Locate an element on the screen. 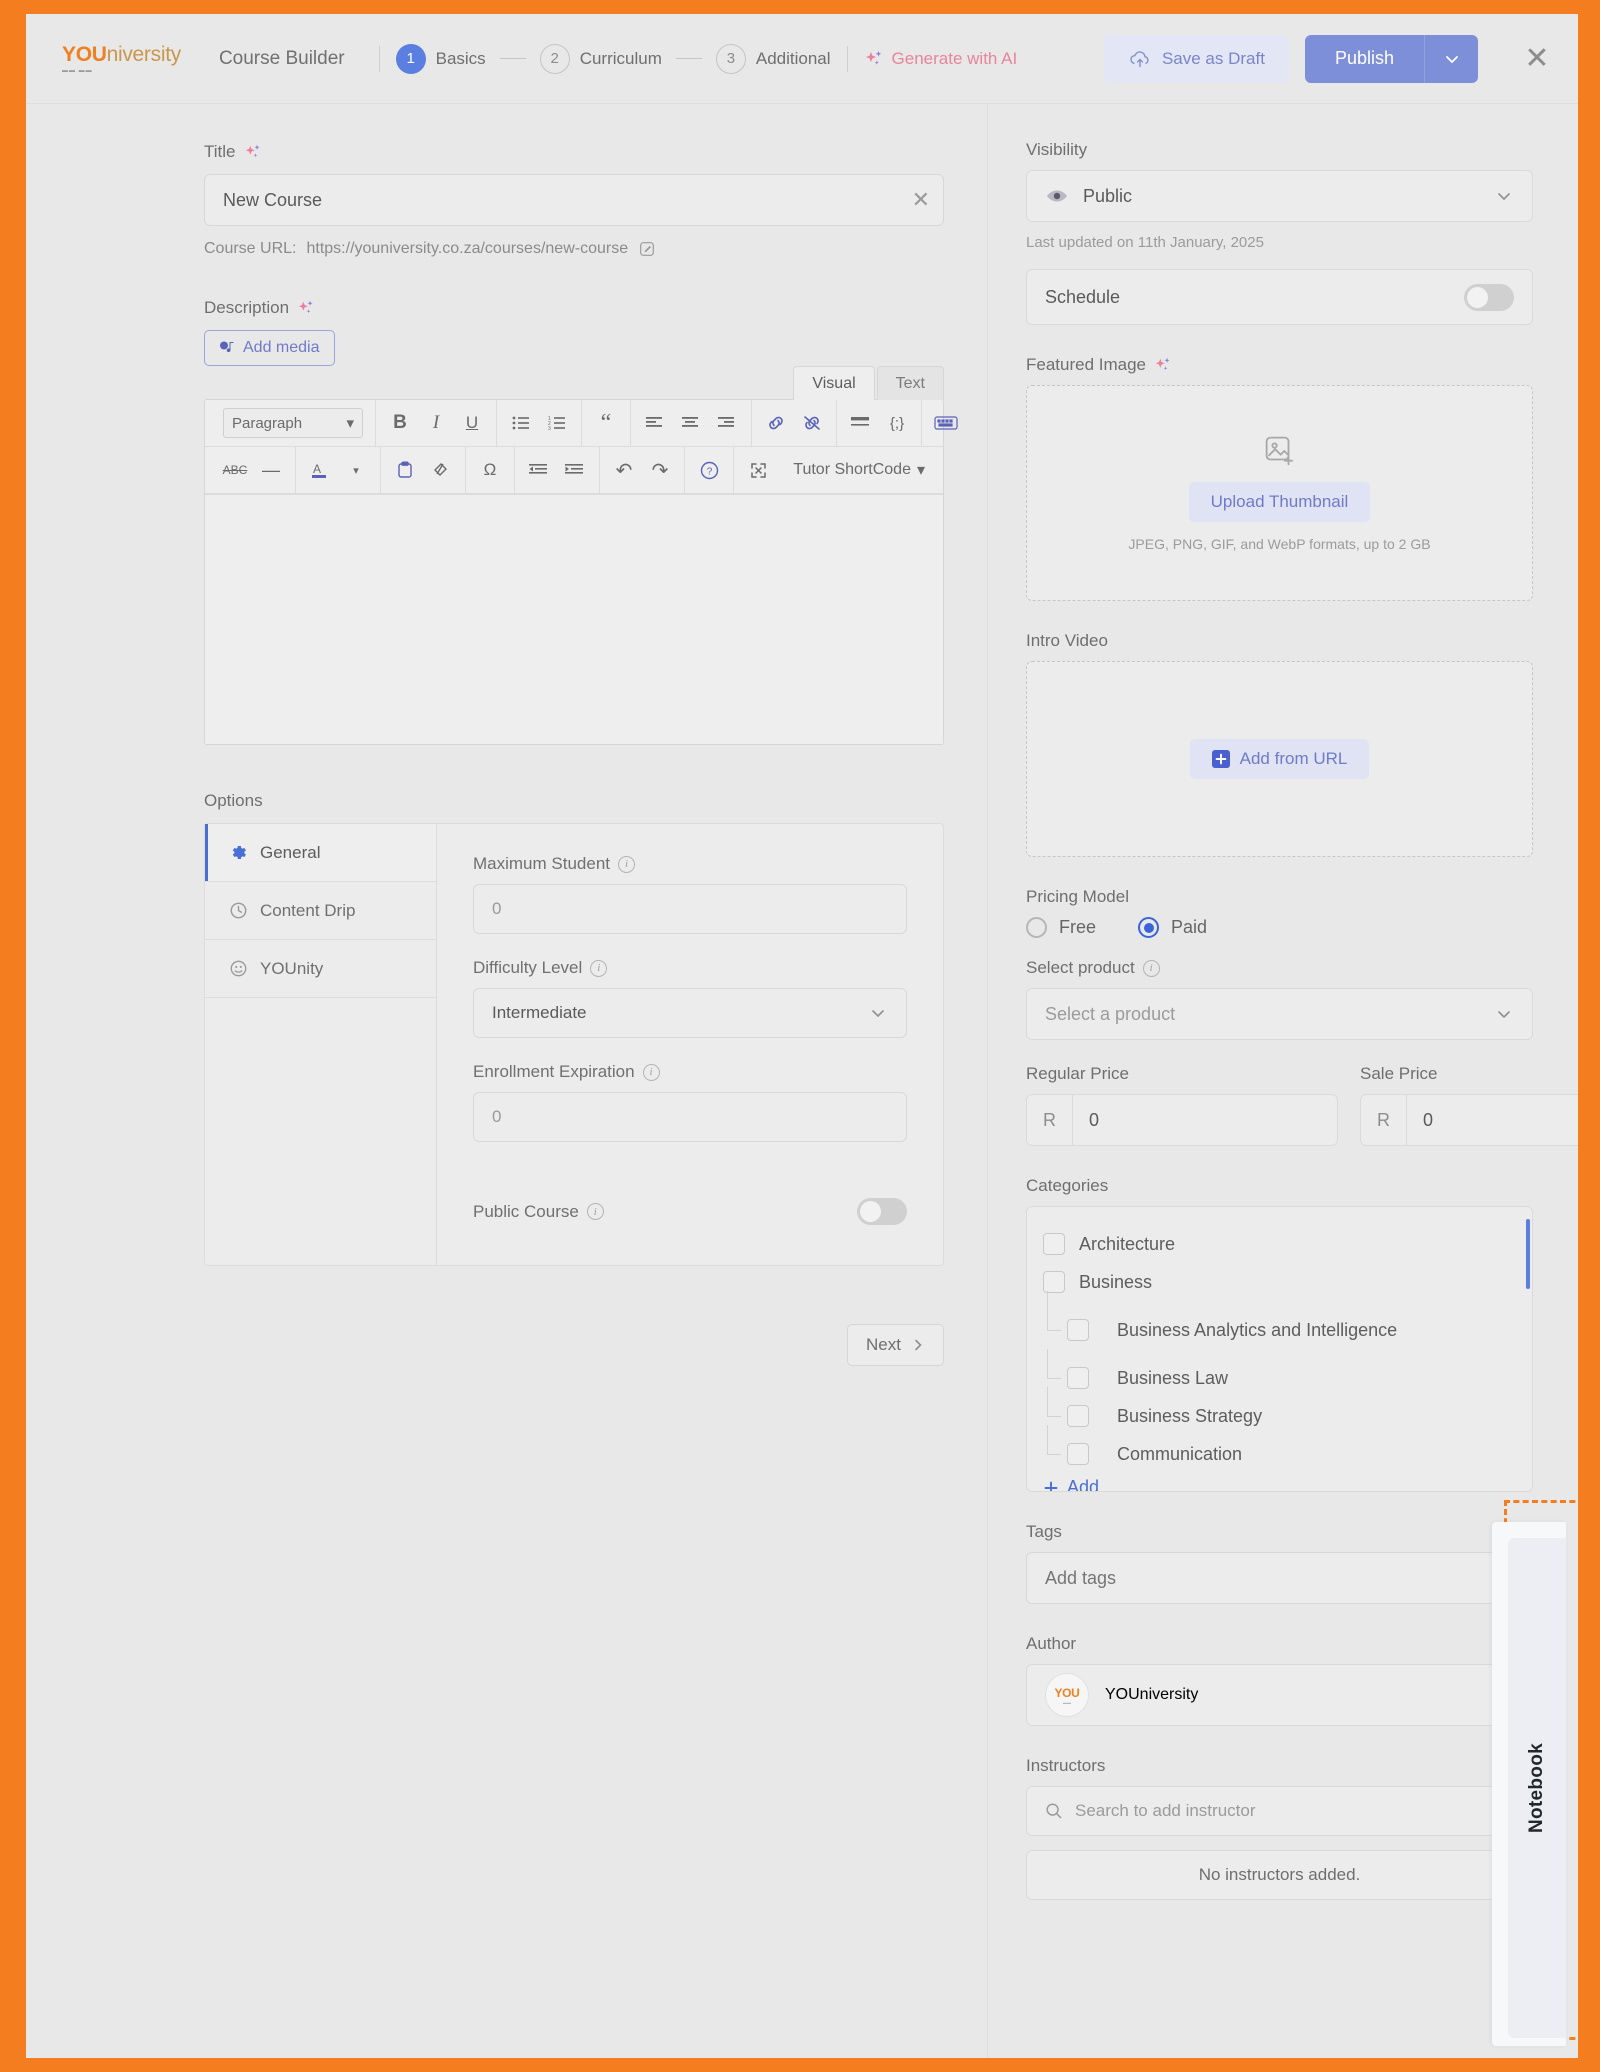 The image size is (1600, 2072). list-item: Architecture is located at coordinates (1279, 1244).